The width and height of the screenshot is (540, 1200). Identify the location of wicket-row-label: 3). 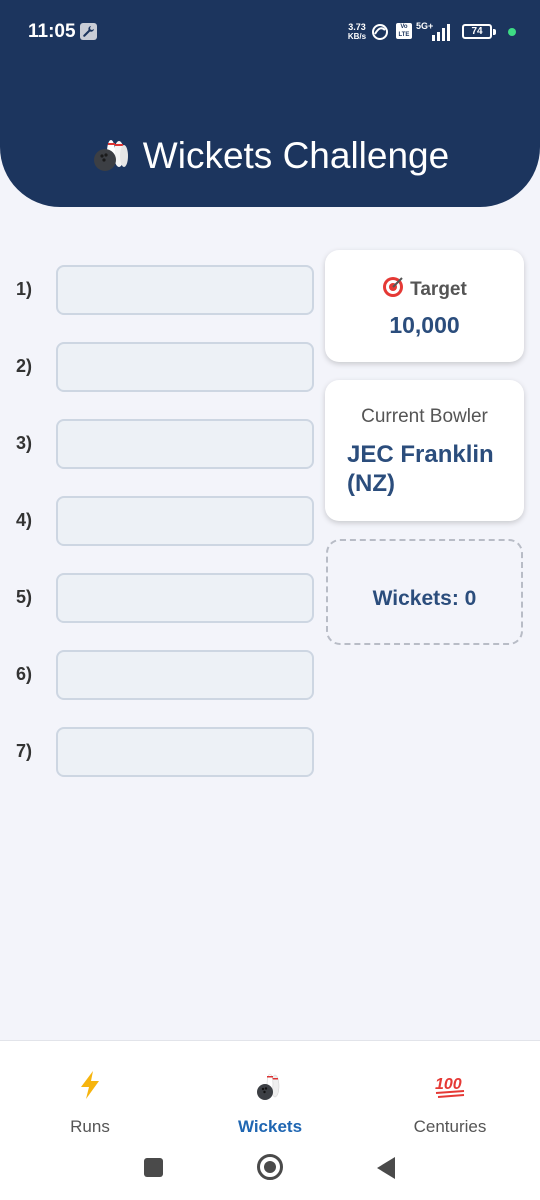
(24, 443).